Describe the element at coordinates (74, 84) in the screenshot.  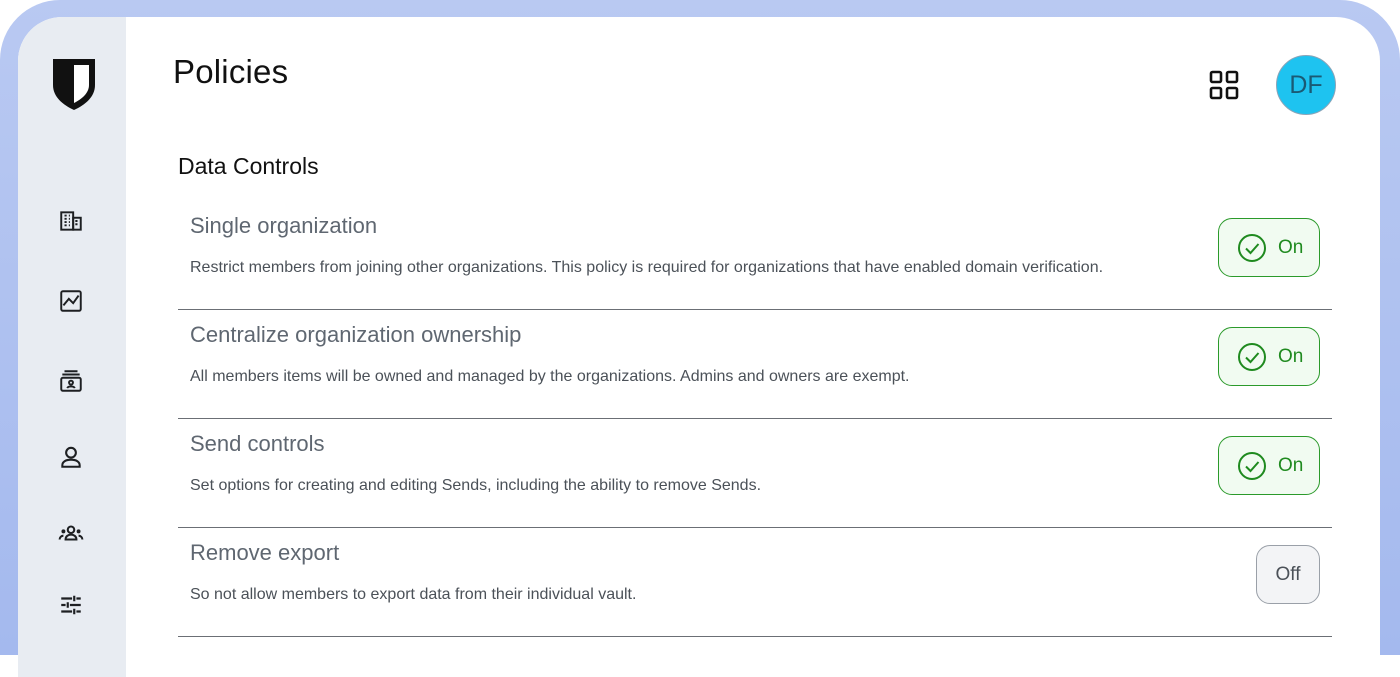
I see `shield-logo-icon` at that location.